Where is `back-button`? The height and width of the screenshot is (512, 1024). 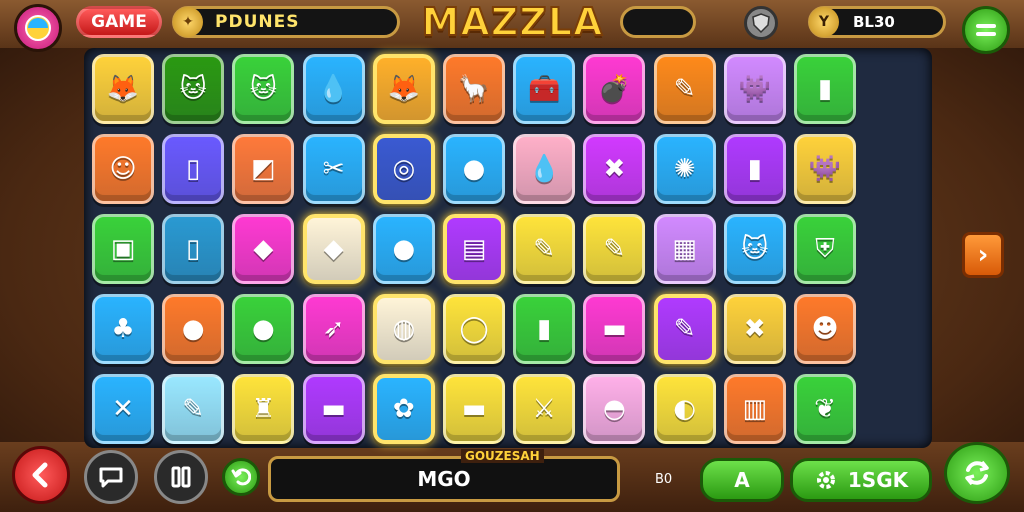 back-button is located at coordinates (41, 475).